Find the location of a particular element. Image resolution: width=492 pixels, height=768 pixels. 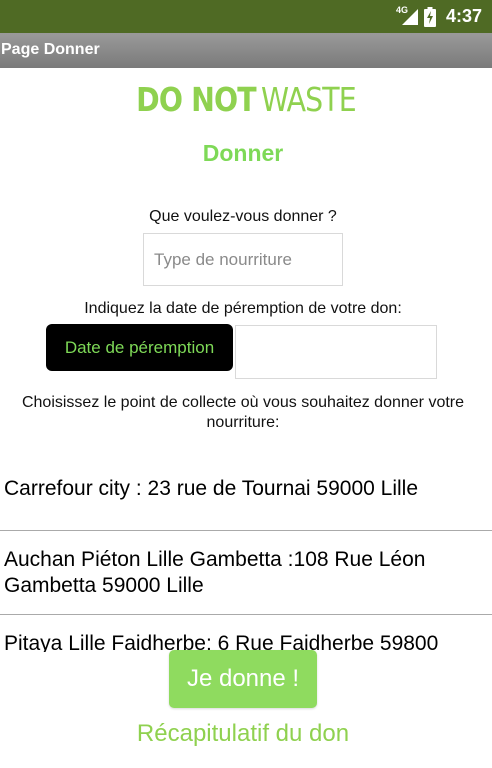

expiry-date-field is located at coordinates (336, 352).